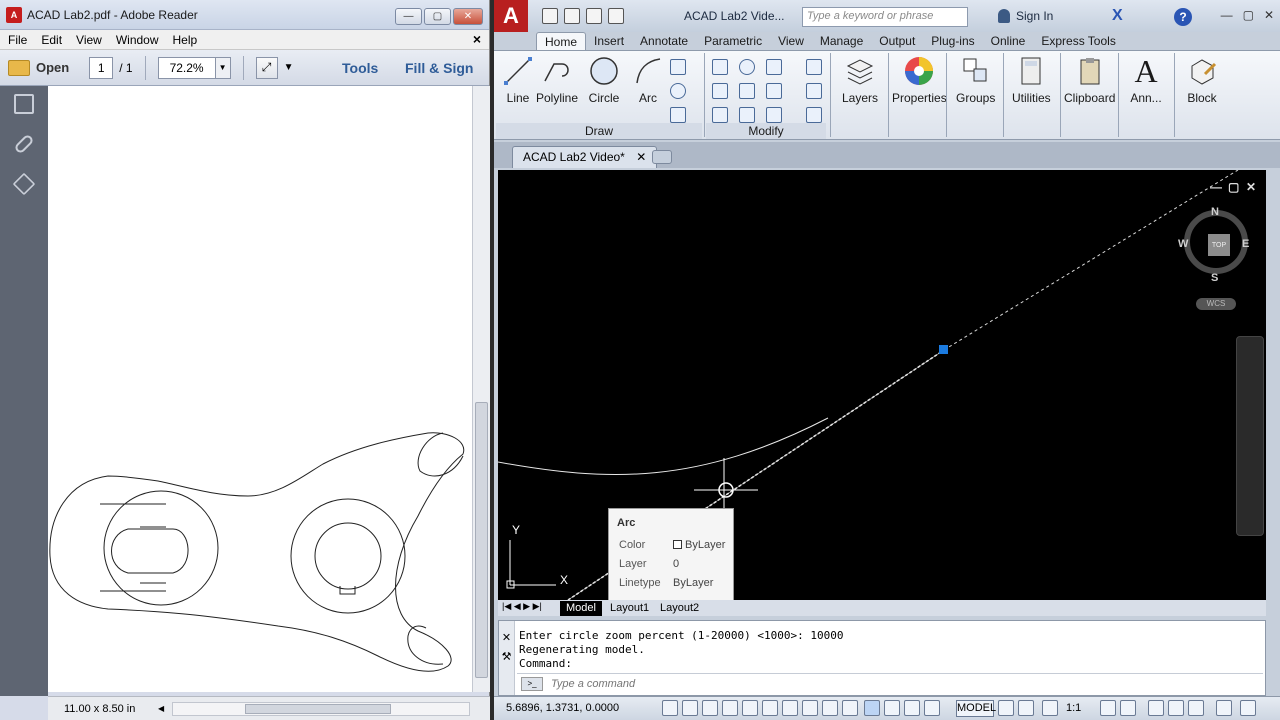  I want to click on ellipse-icon, so click(678, 91).